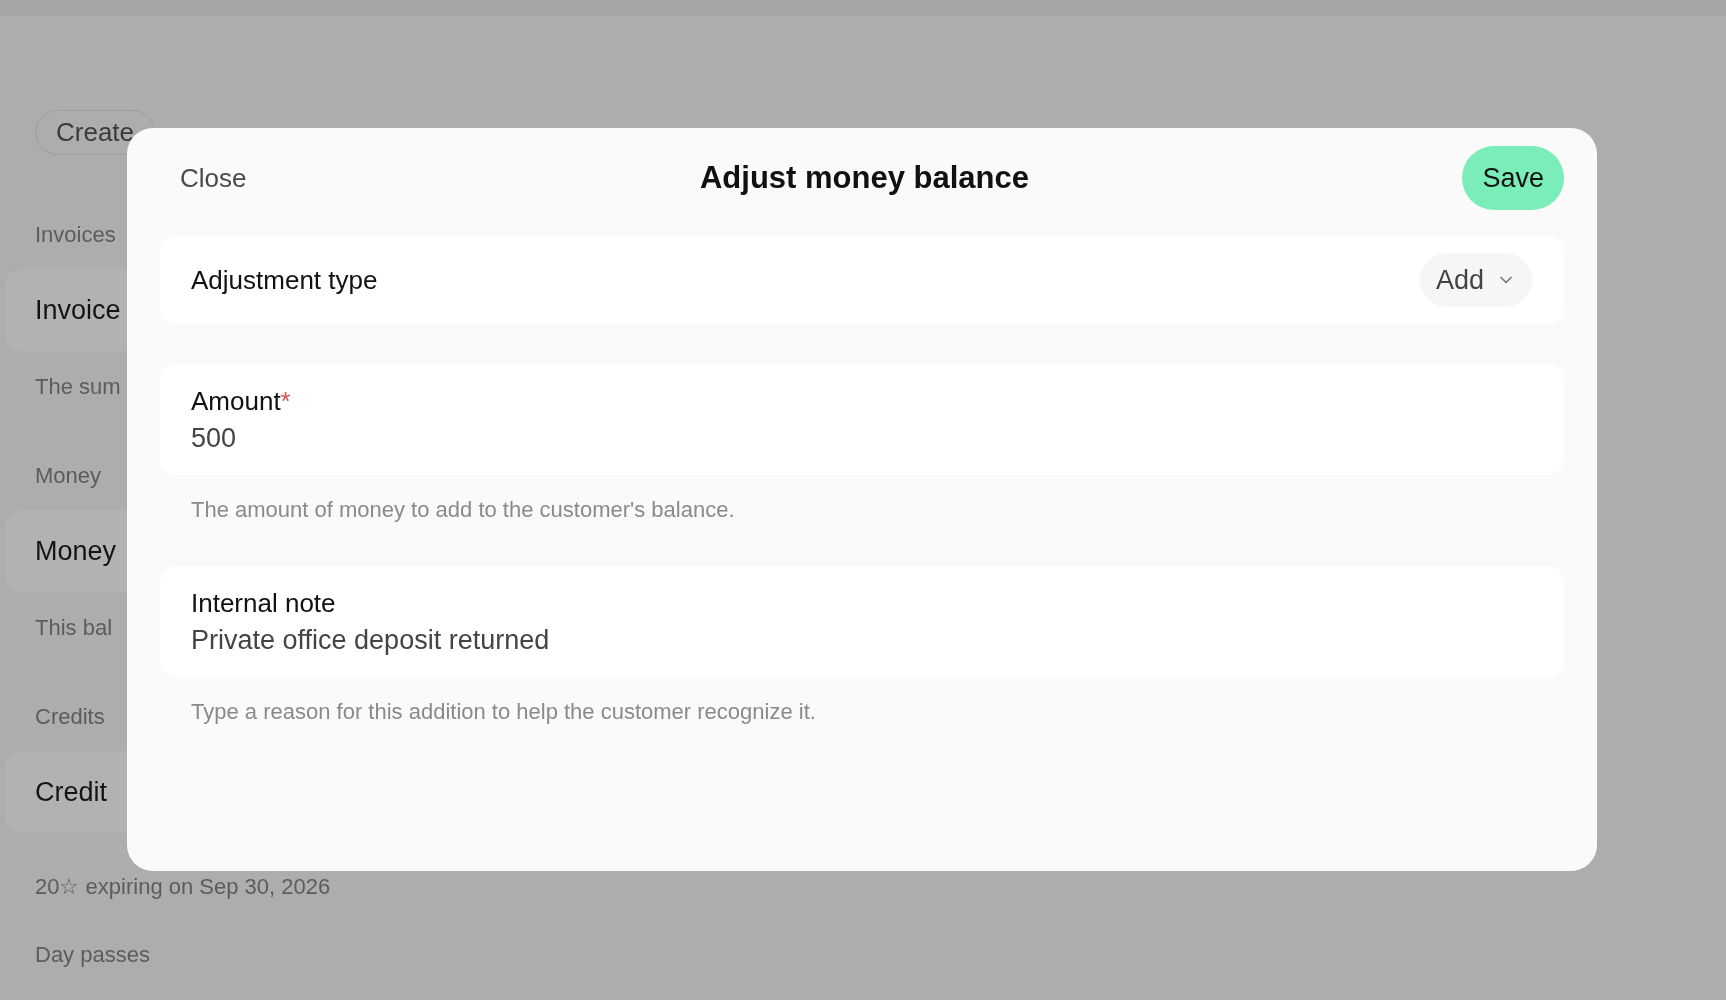 The image size is (1726, 1000). I want to click on card-title: Money, so click(76, 551).